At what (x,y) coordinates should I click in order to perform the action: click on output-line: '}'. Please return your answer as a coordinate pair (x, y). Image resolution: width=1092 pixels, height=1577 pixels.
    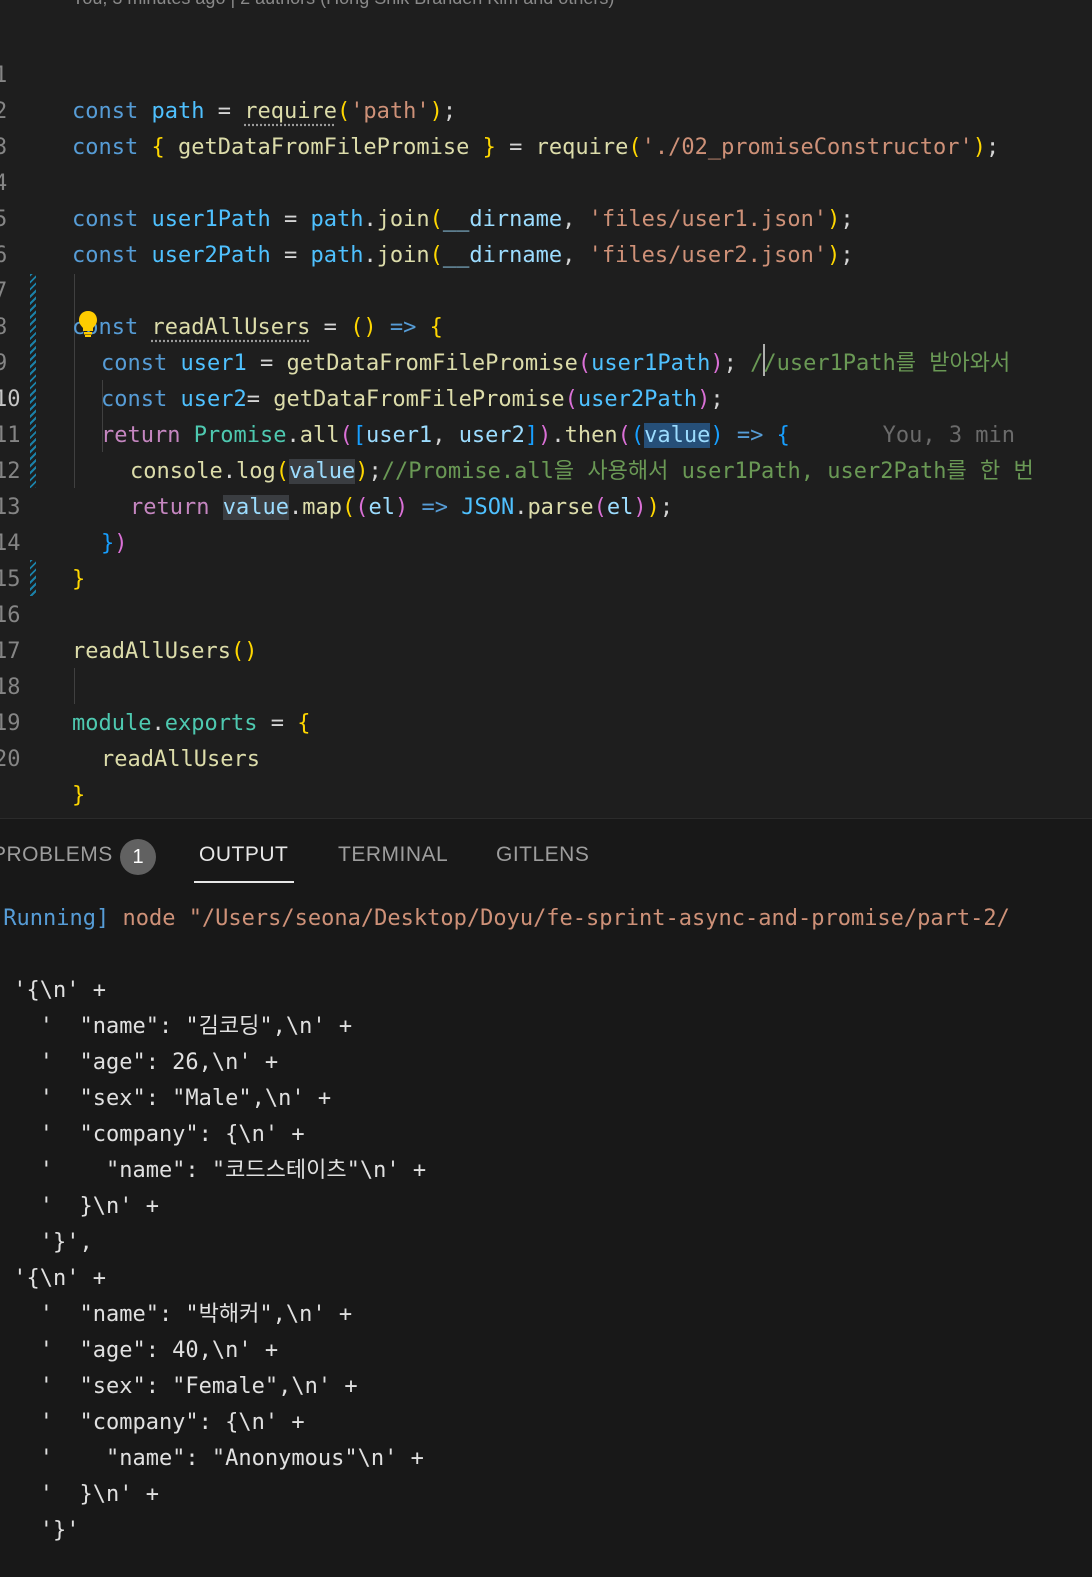
    Looking at the image, I should click on (40, 1530).